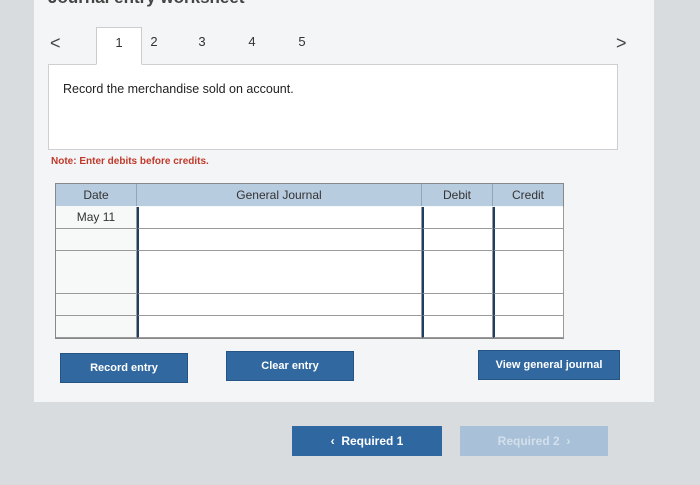  What do you see at coordinates (55, 43) in the screenshot?
I see `prev-tab-arrow-icon: <` at bounding box center [55, 43].